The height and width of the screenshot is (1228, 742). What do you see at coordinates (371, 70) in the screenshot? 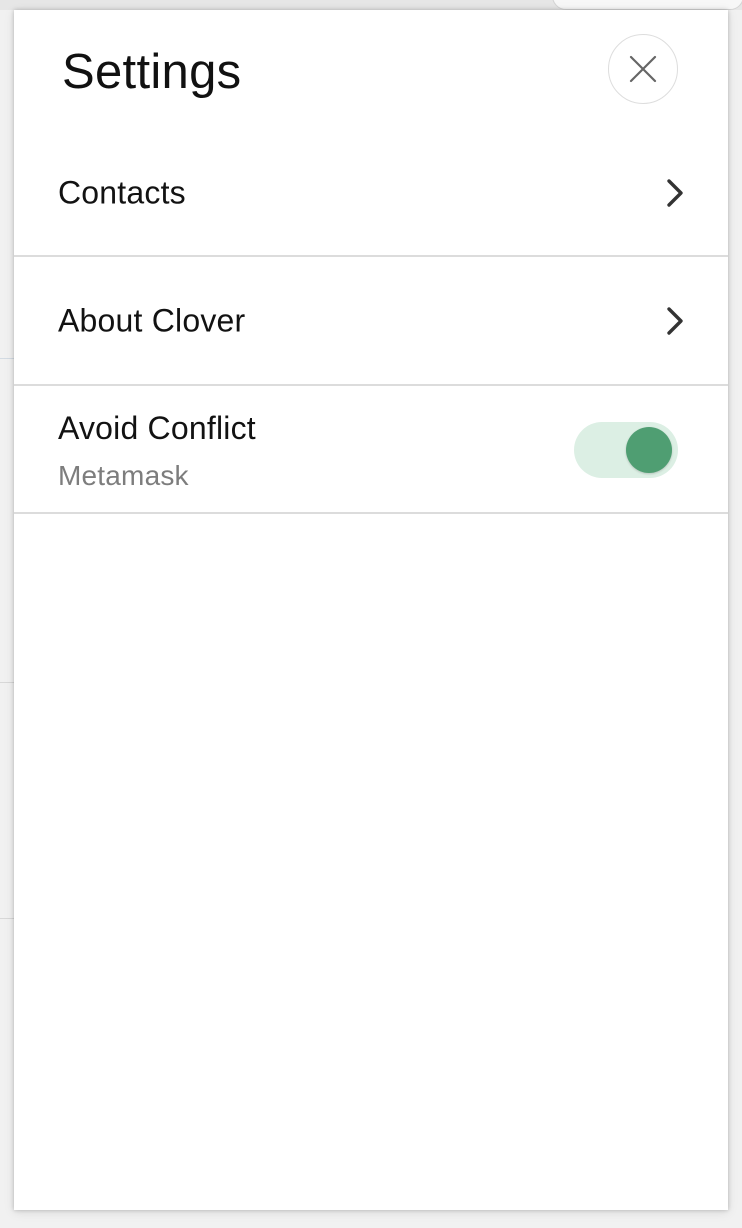
I see `settings-header: Settings` at bounding box center [371, 70].